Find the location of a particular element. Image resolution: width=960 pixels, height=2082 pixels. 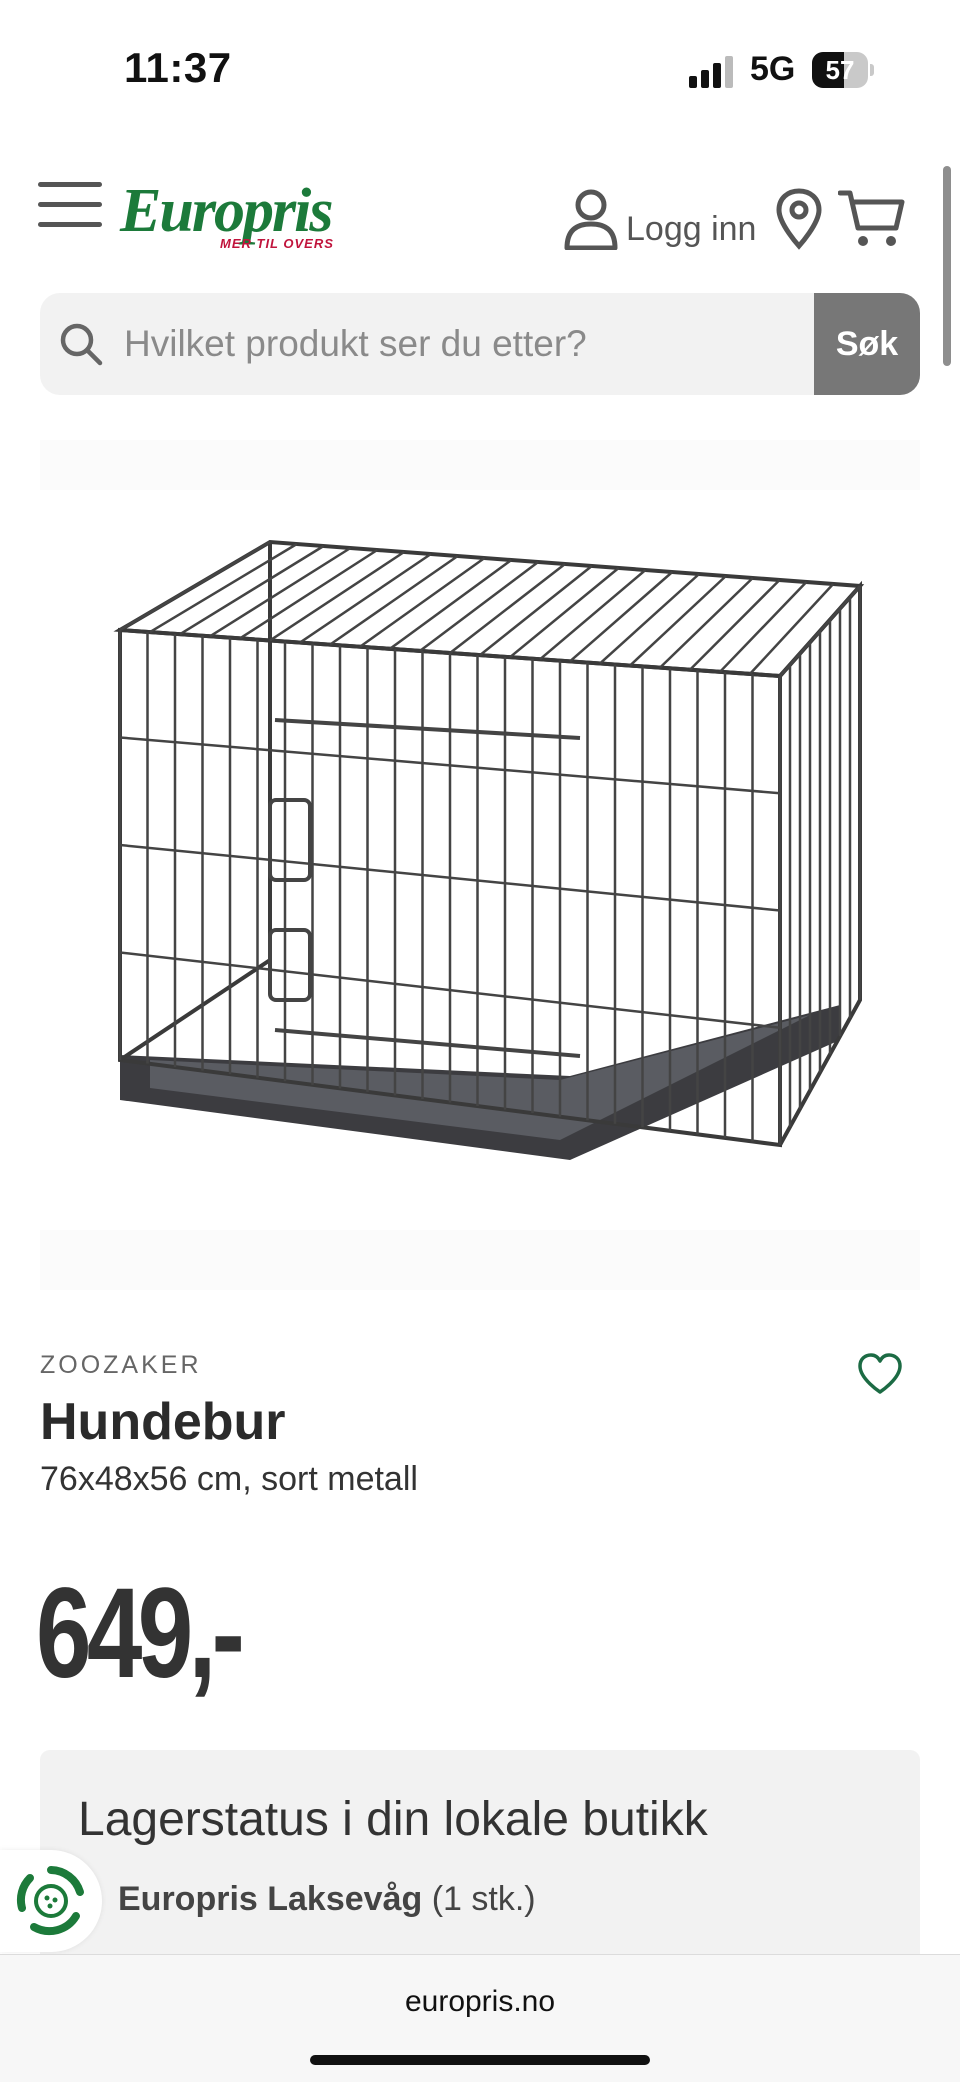

recycle-icon is located at coordinates (50, 1901).